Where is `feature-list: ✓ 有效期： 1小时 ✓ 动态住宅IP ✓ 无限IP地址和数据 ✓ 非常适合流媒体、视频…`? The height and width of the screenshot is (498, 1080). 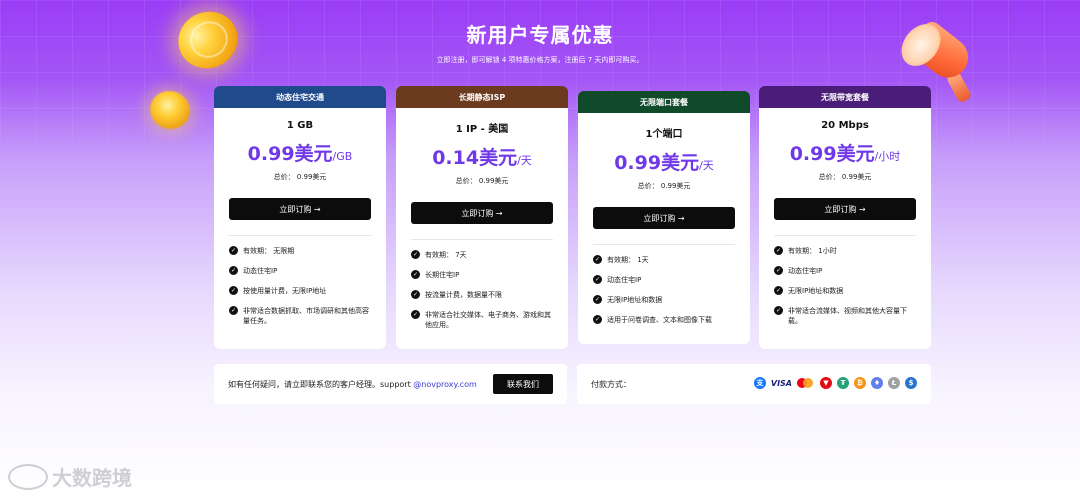 feature-list: ✓ 有效期： 1小时 ✓ 动态住宅IP ✓ 无限IP地址和数据 ✓ 非常适合流媒体、视频… is located at coordinates (845, 289).